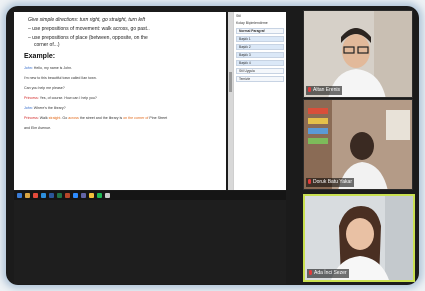 This screenshot has width=425, height=291. I want to click on settings-icon, so click(107, 195).